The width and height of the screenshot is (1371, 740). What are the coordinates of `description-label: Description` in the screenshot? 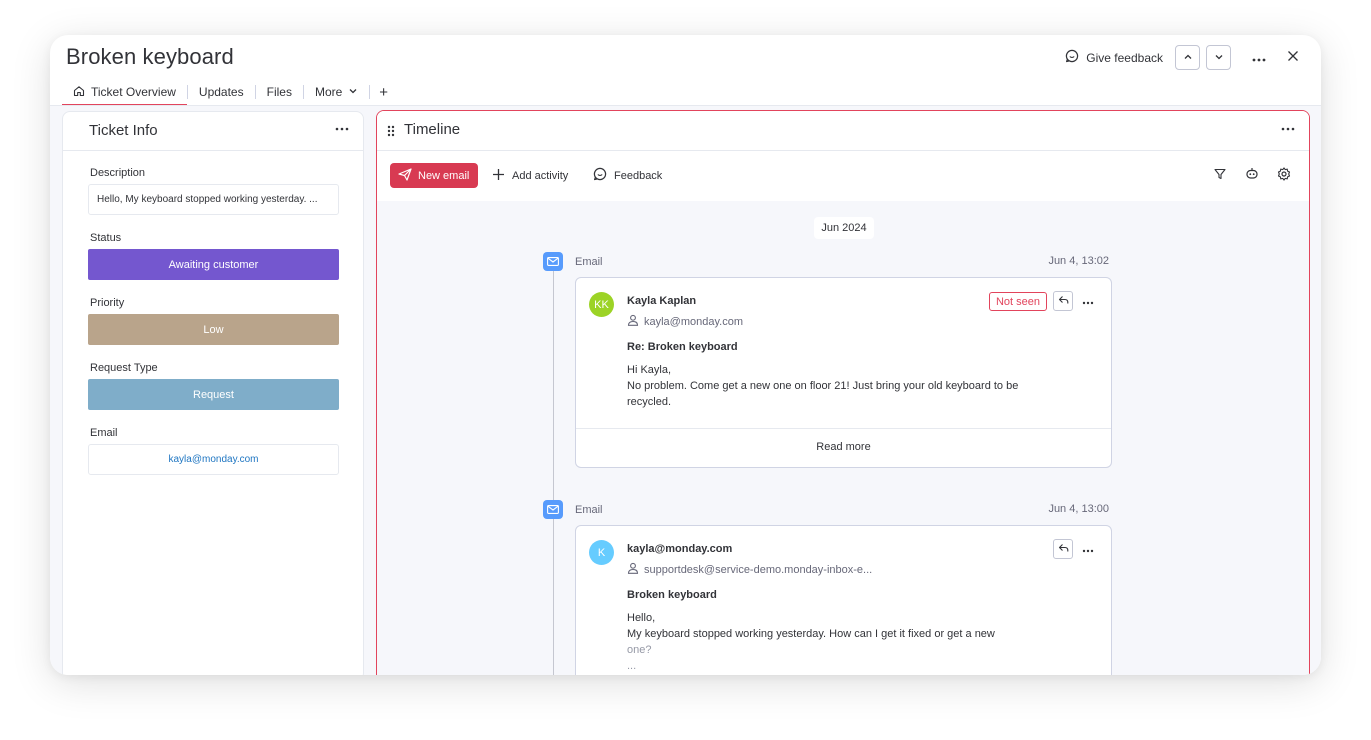 It's located at (118, 173).